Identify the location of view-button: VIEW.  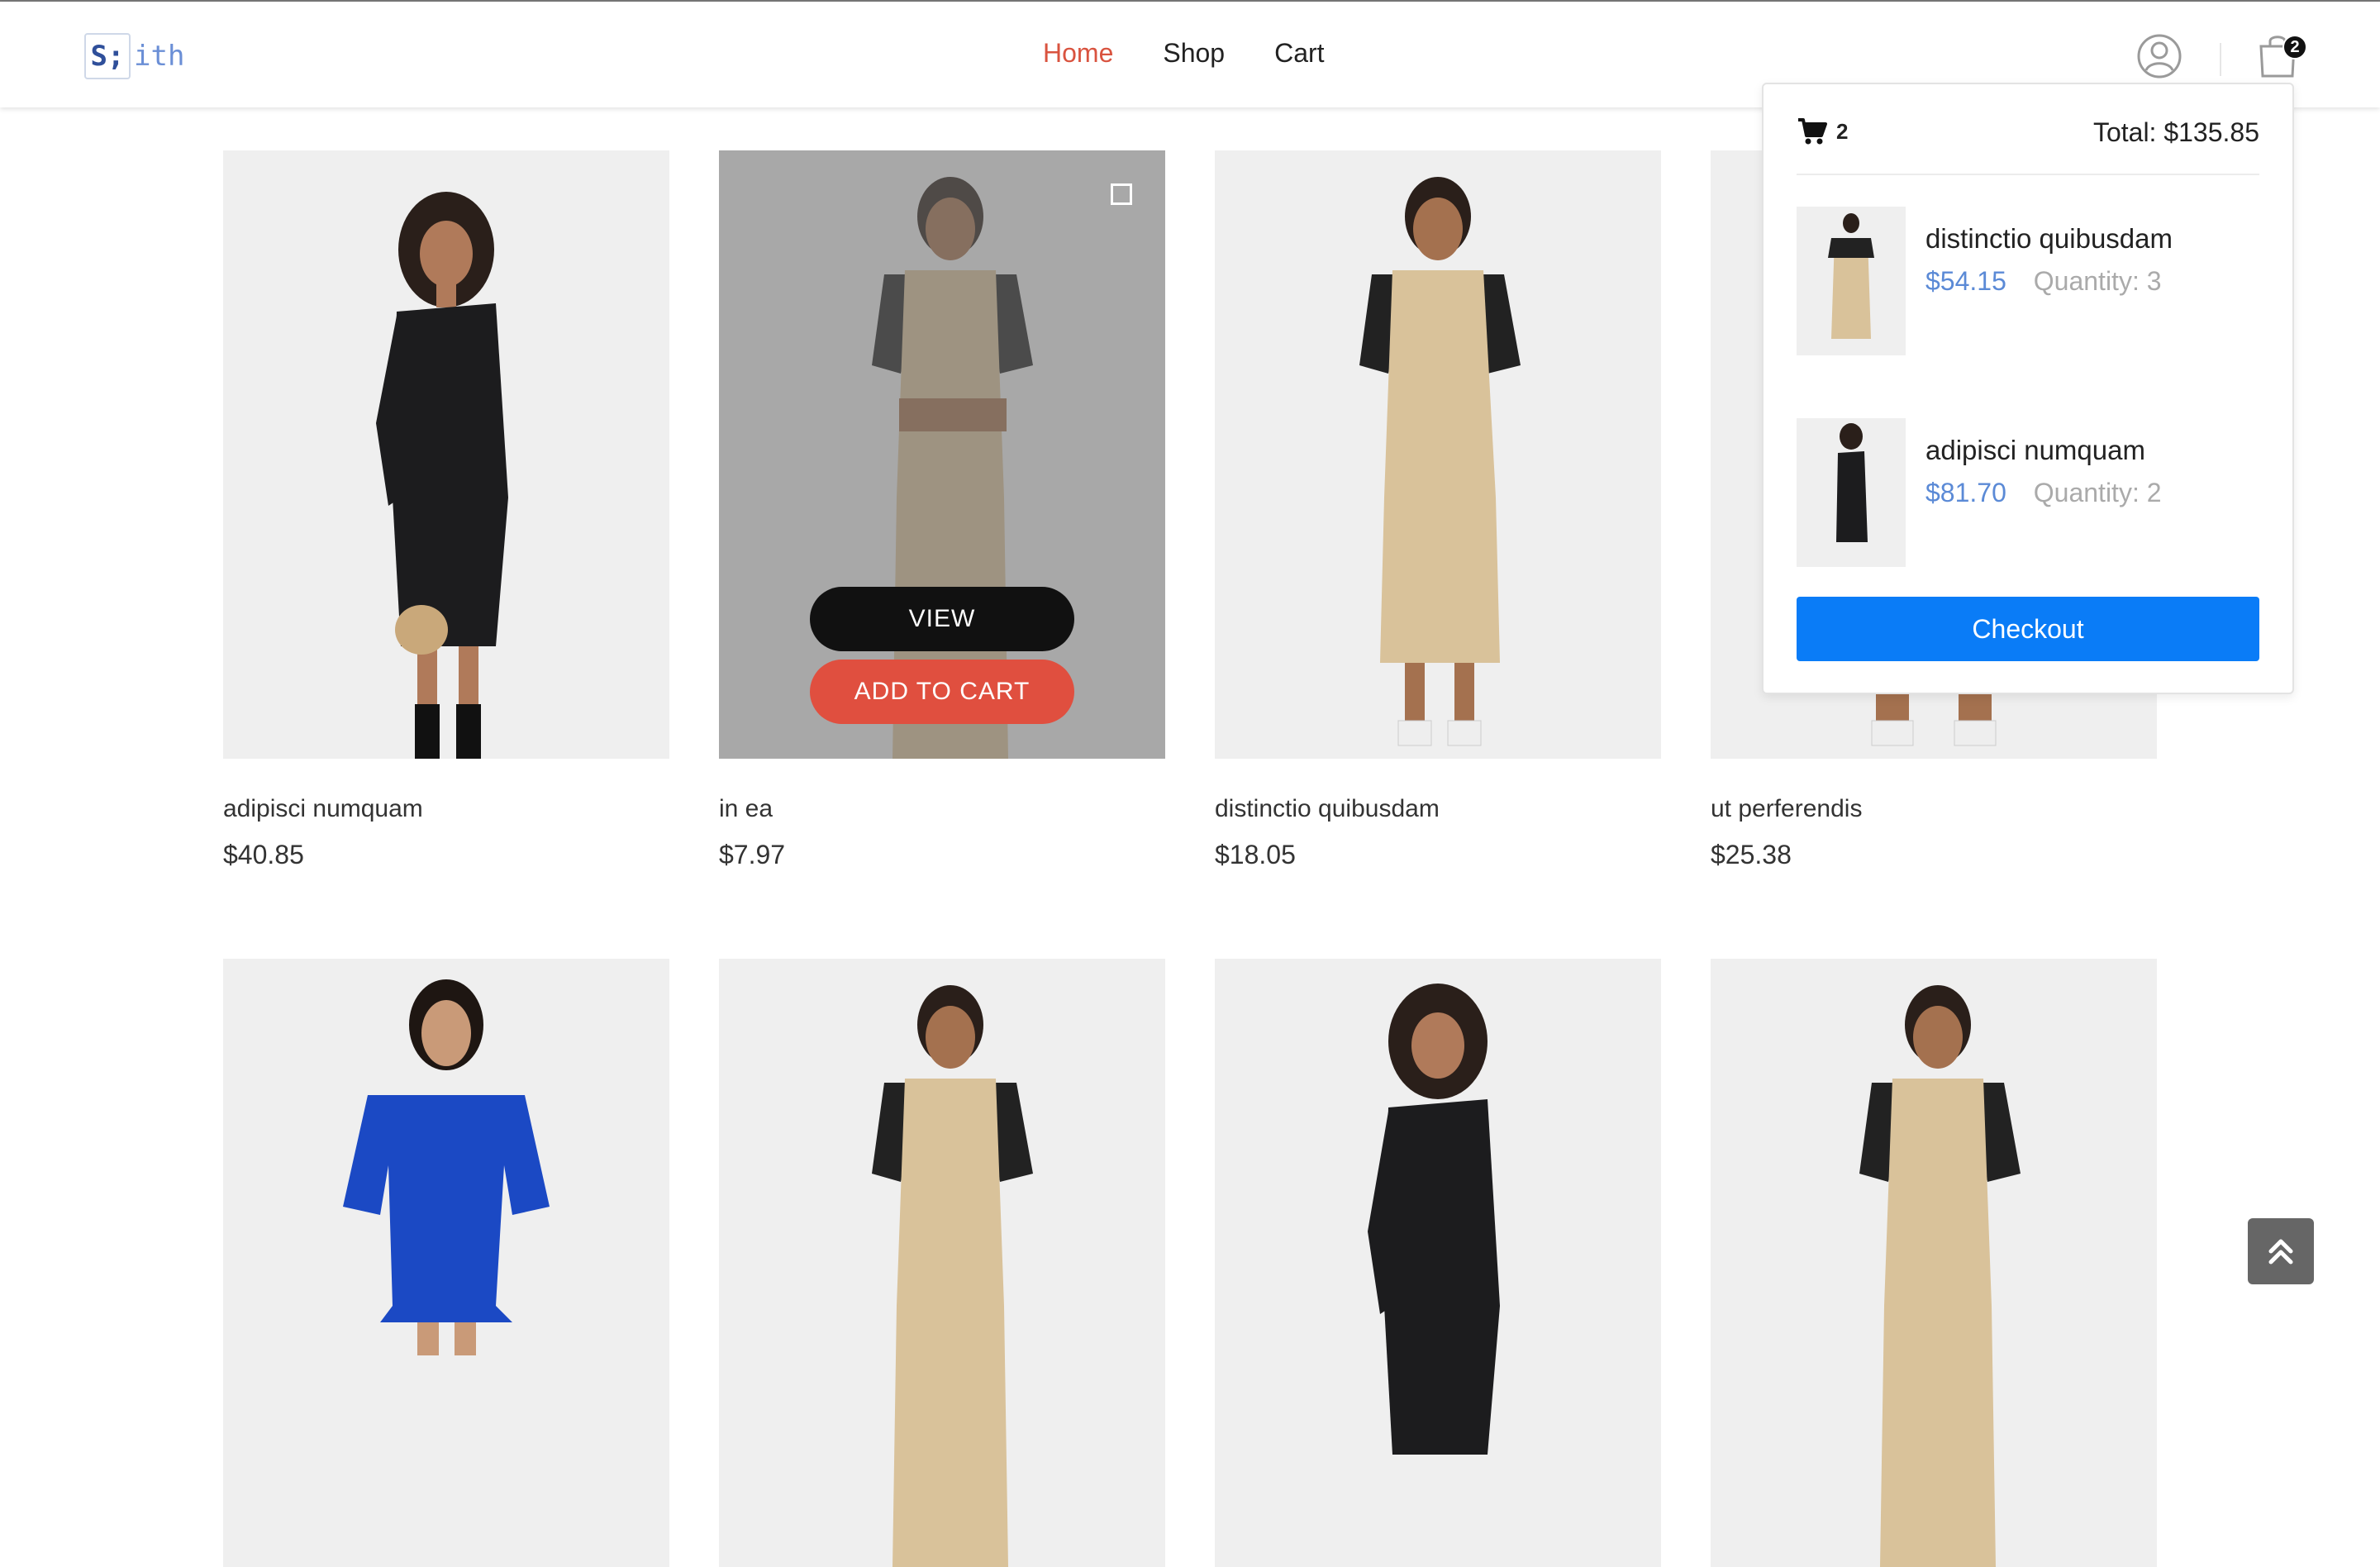
(942, 619).